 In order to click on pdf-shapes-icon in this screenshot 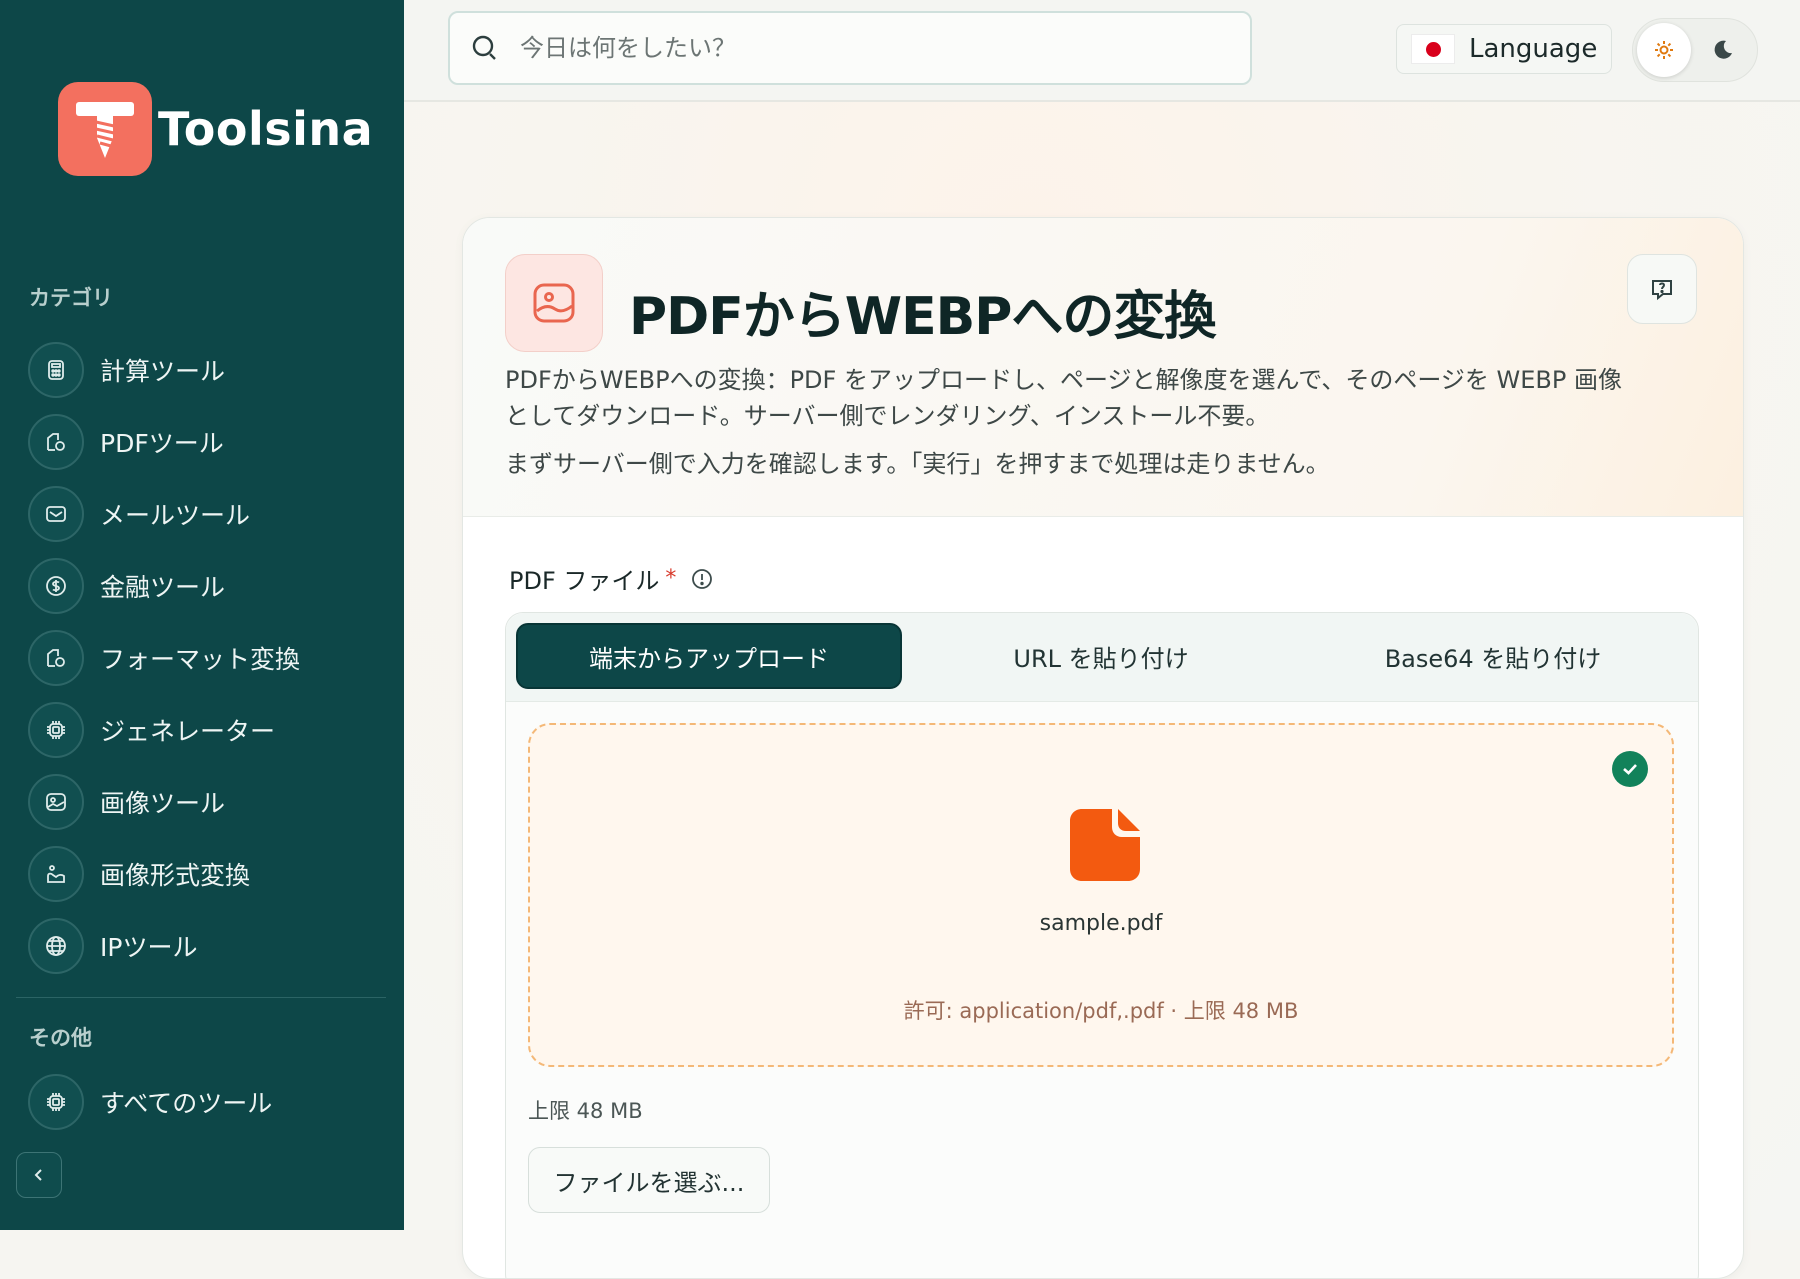, I will do `click(56, 442)`.